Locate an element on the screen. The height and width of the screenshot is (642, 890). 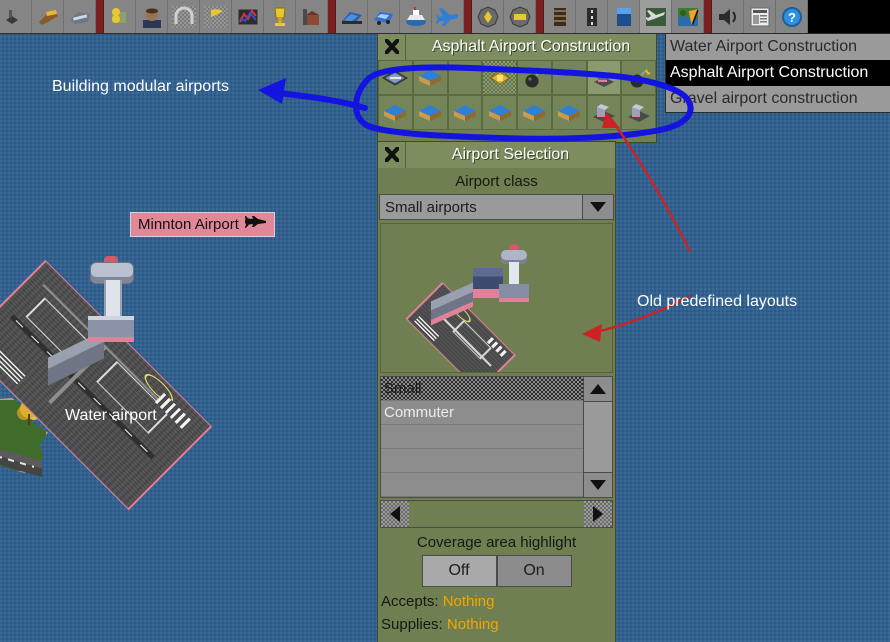
accepts-row: Accepts: Nothing is located at coordinates (496, 598).